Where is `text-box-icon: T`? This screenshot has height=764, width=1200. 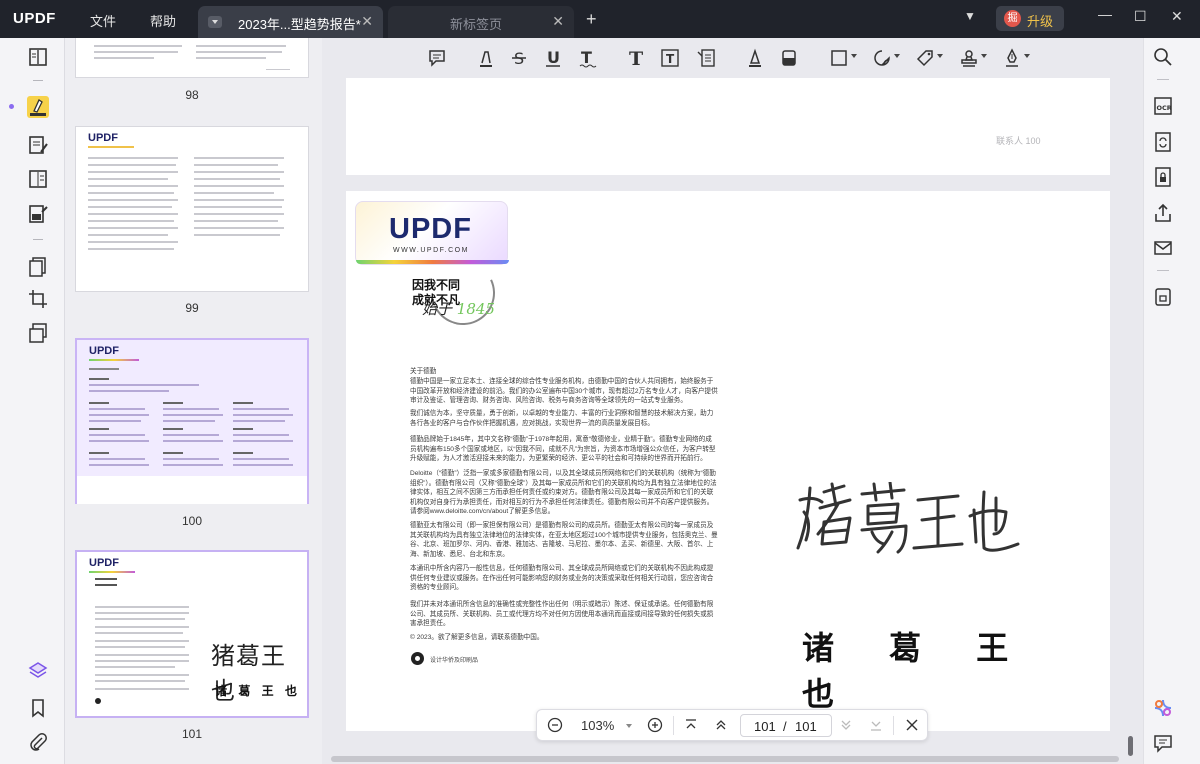
text-box-icon: T is located at coordinates (670, 58).